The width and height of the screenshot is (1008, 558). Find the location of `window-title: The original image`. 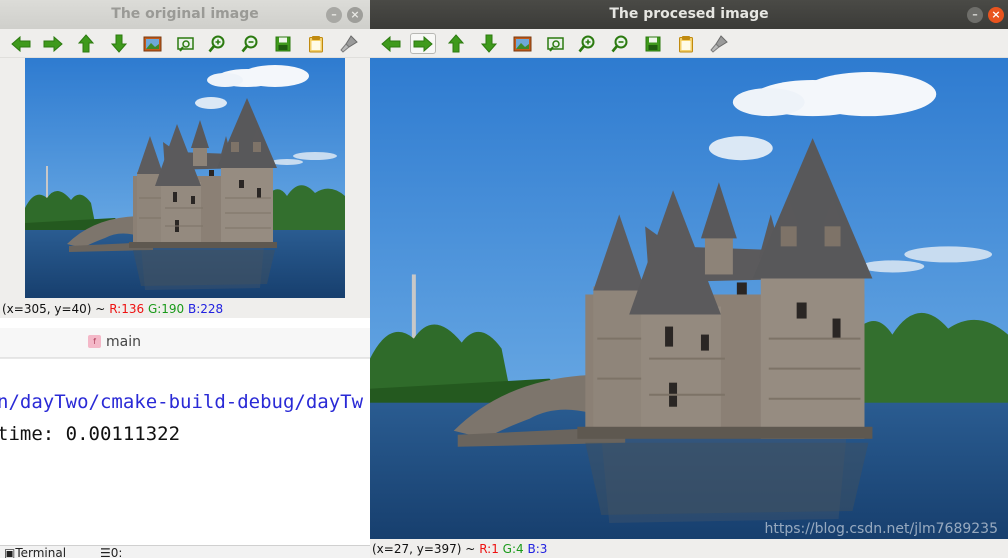

window-title: The original image is located at coordinates (185, 14).